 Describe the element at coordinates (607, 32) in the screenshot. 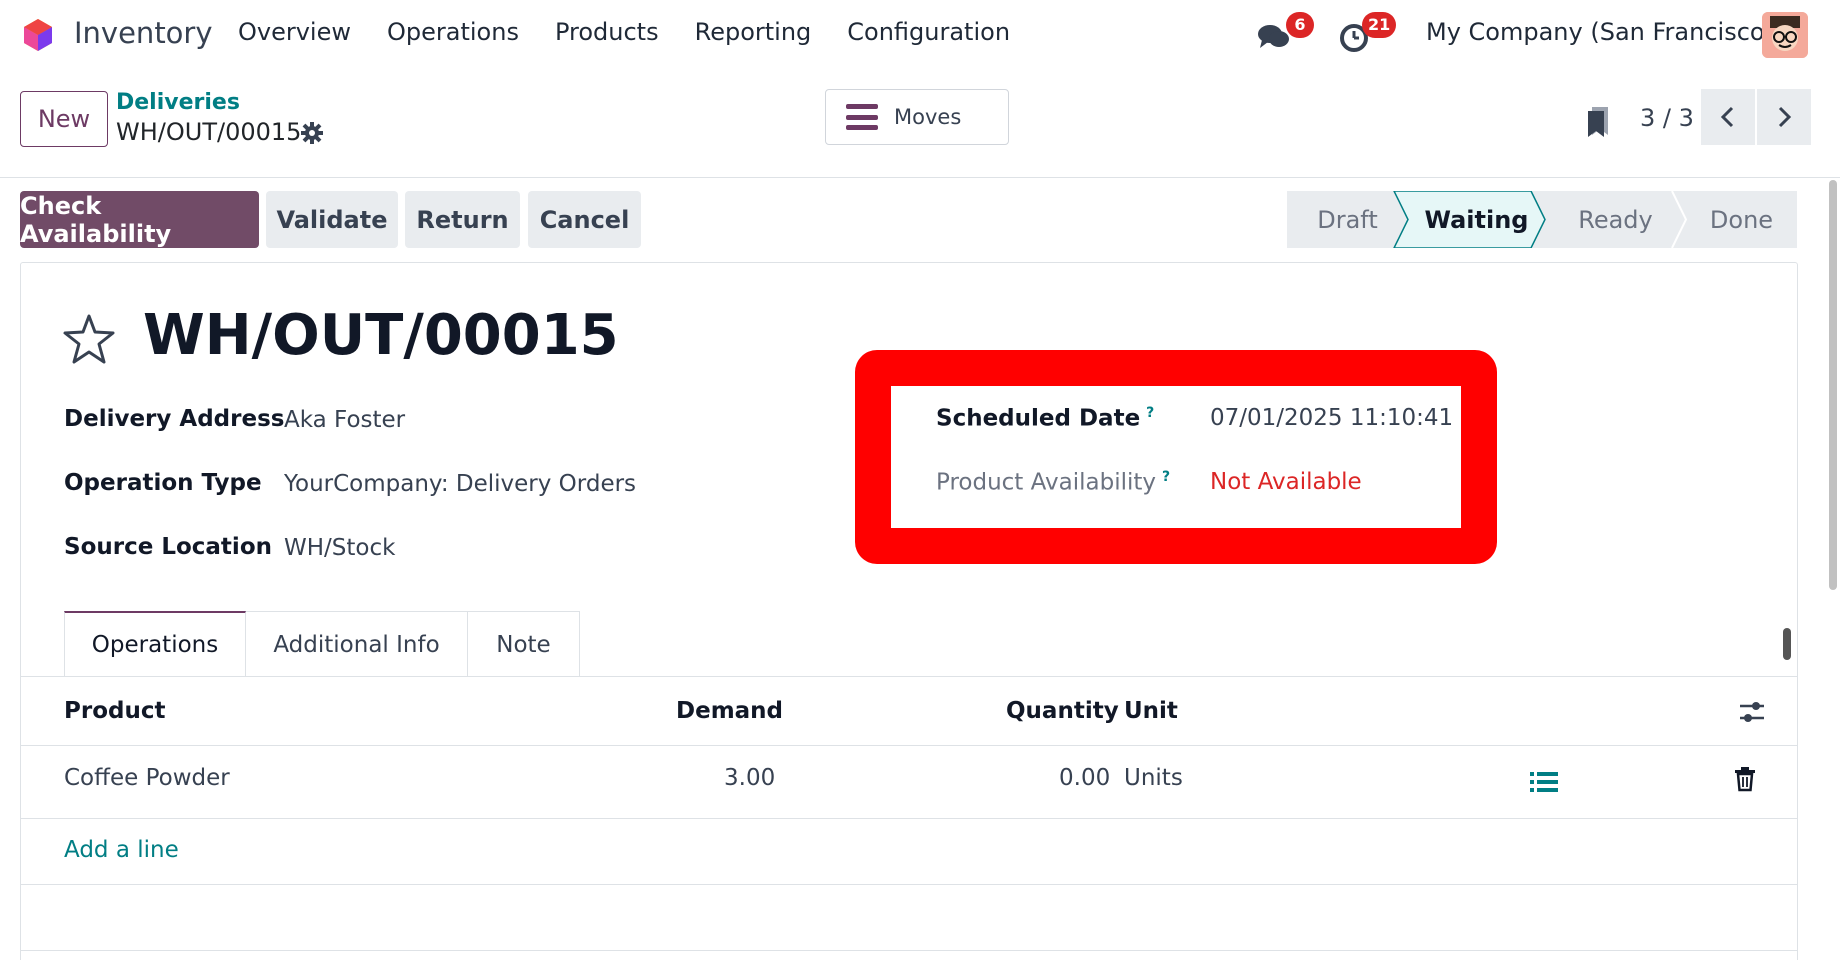

I see `menu-products: Products` at that location.